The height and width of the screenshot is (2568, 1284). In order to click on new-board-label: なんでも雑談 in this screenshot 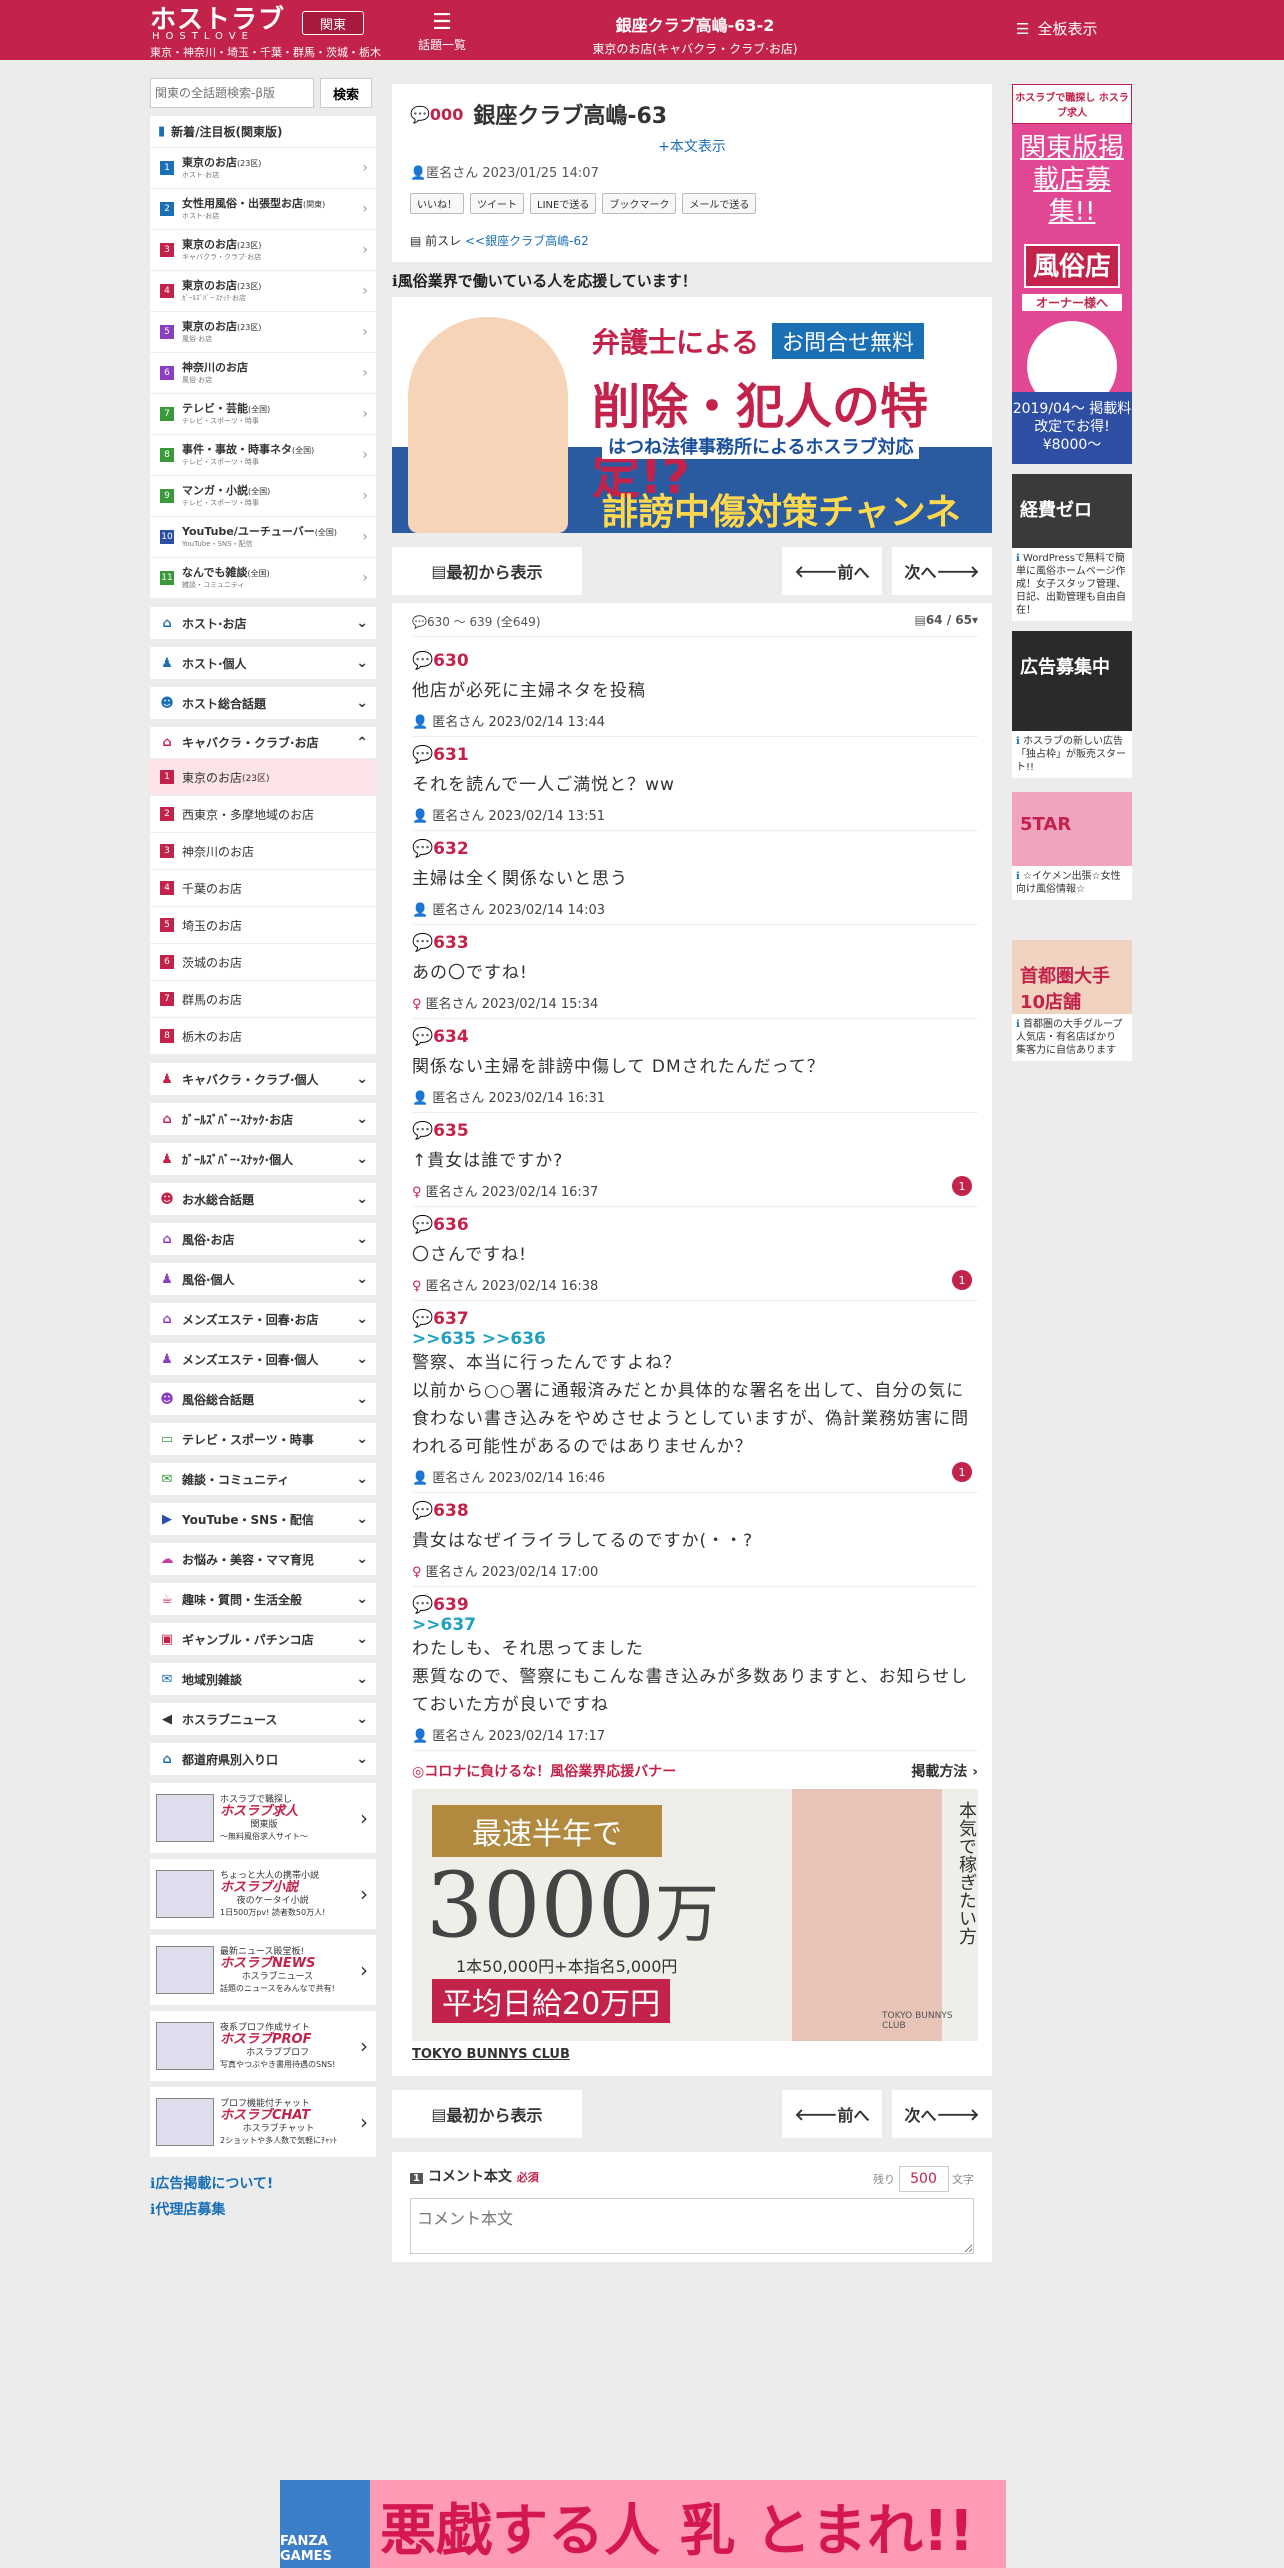, I will do `click(215, 572)`.